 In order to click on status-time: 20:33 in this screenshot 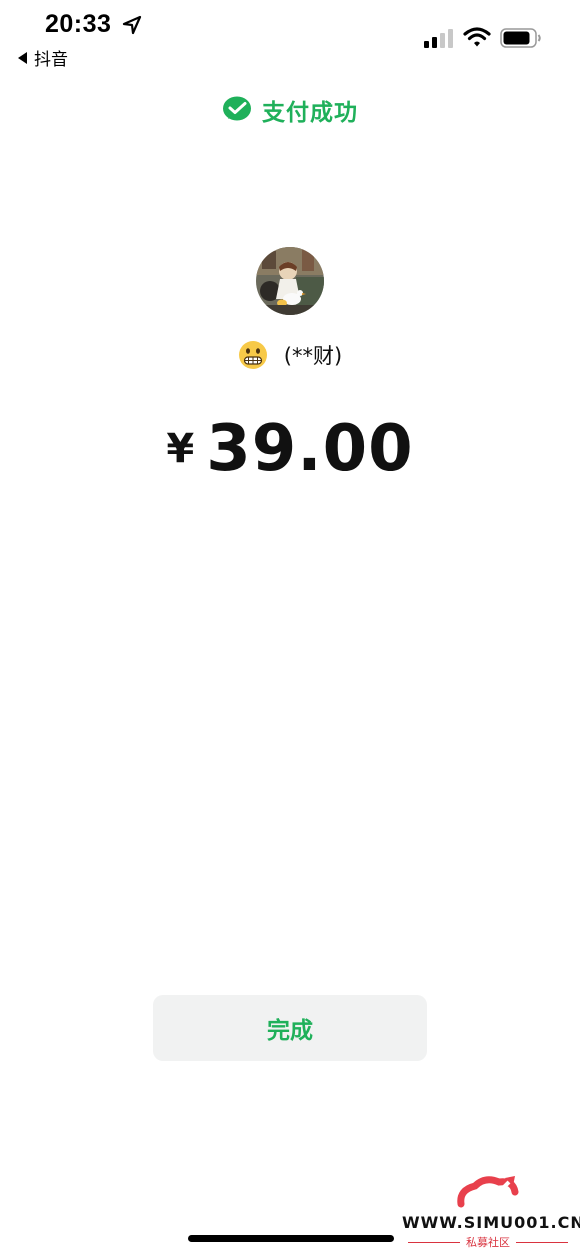, I will do `click(78, 24)`.